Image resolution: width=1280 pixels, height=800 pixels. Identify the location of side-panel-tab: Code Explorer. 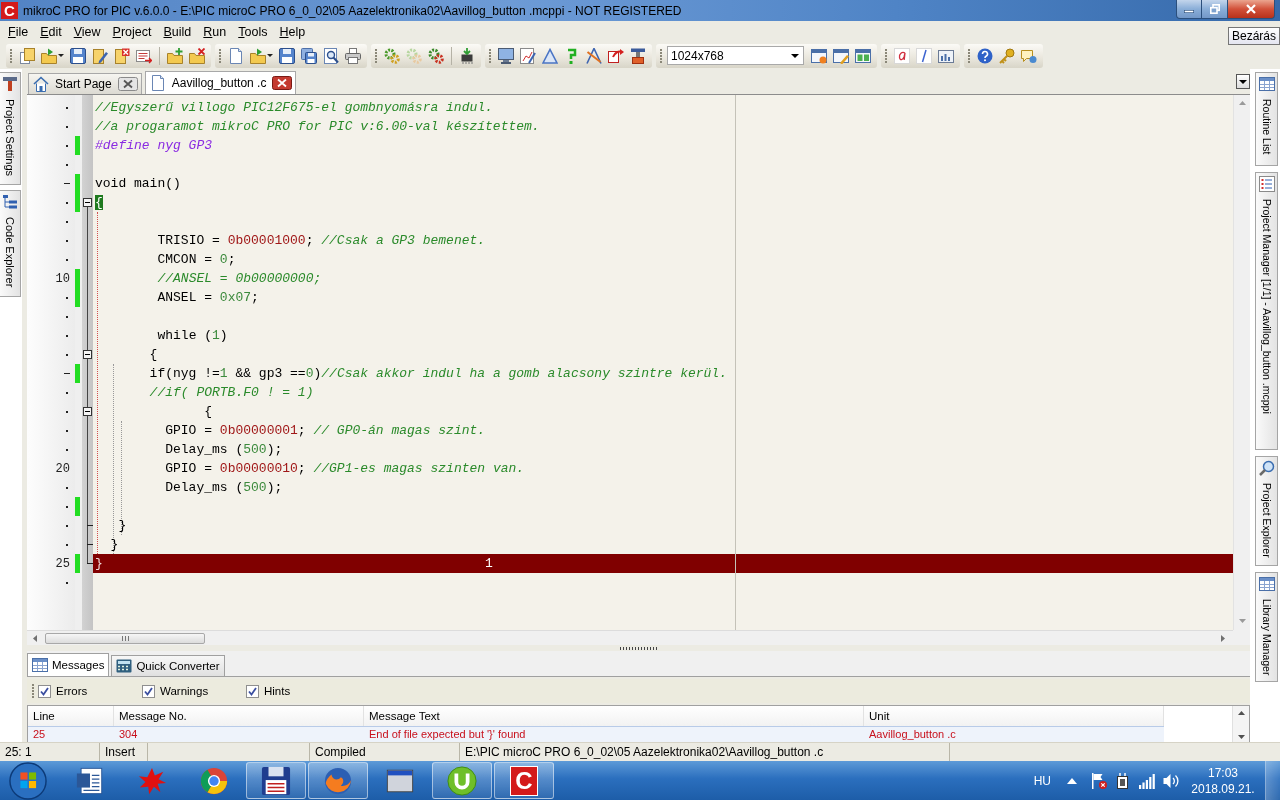
(10, 243).